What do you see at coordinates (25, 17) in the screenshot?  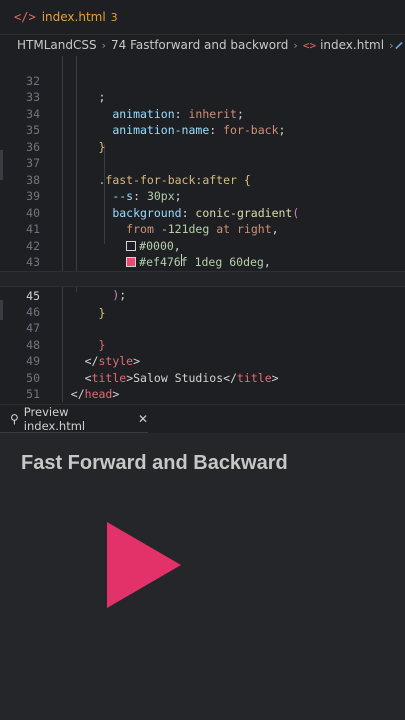 I see `html-file-icon: </>` at bounding box center [25, 17].